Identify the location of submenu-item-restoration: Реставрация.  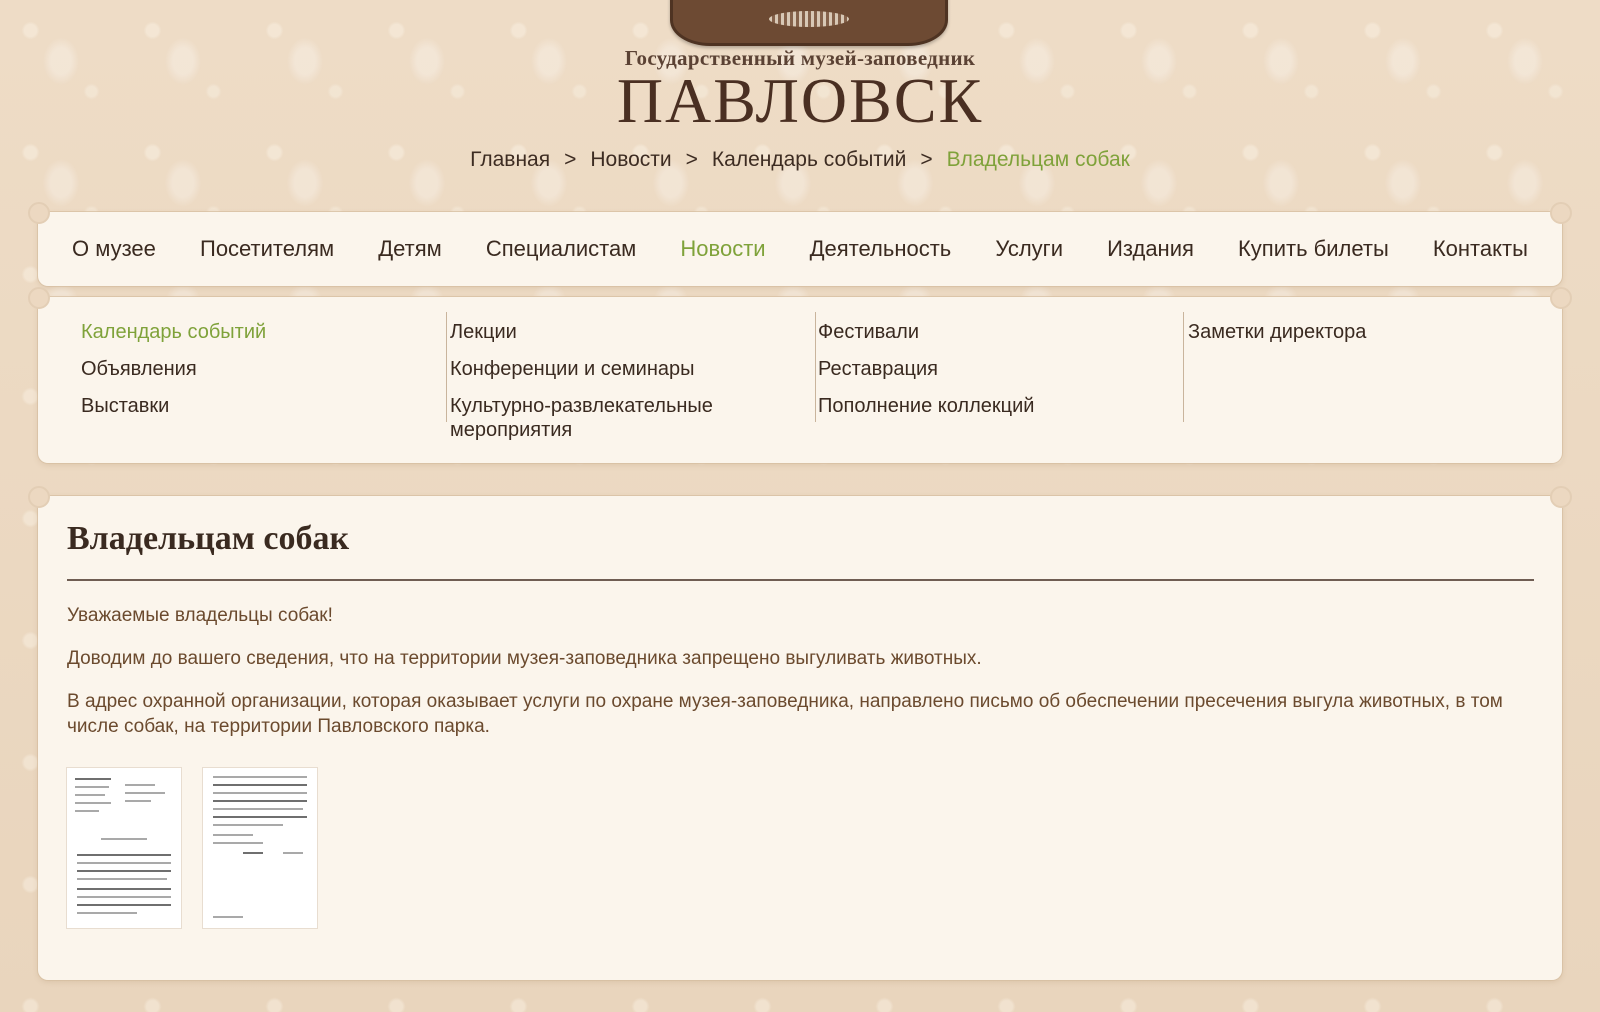
(988, 369).